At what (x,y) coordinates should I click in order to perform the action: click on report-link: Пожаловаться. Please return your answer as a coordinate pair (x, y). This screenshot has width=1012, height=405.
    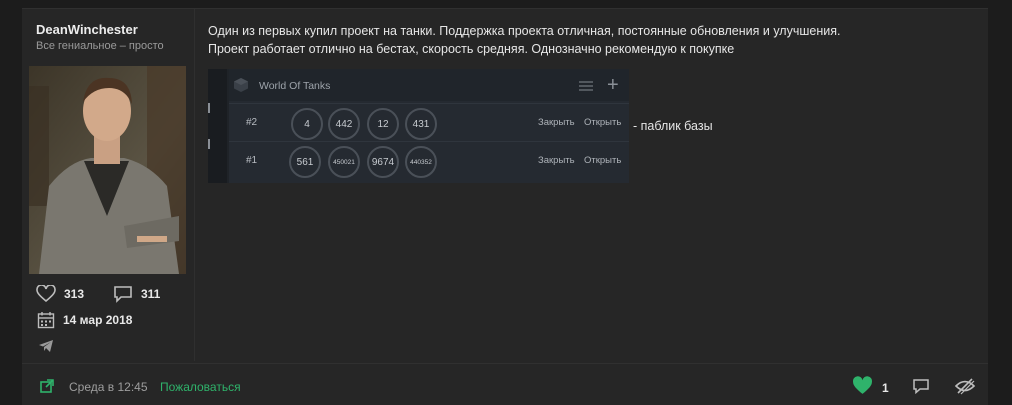
    Looking at the image, I should click on (200, 387).